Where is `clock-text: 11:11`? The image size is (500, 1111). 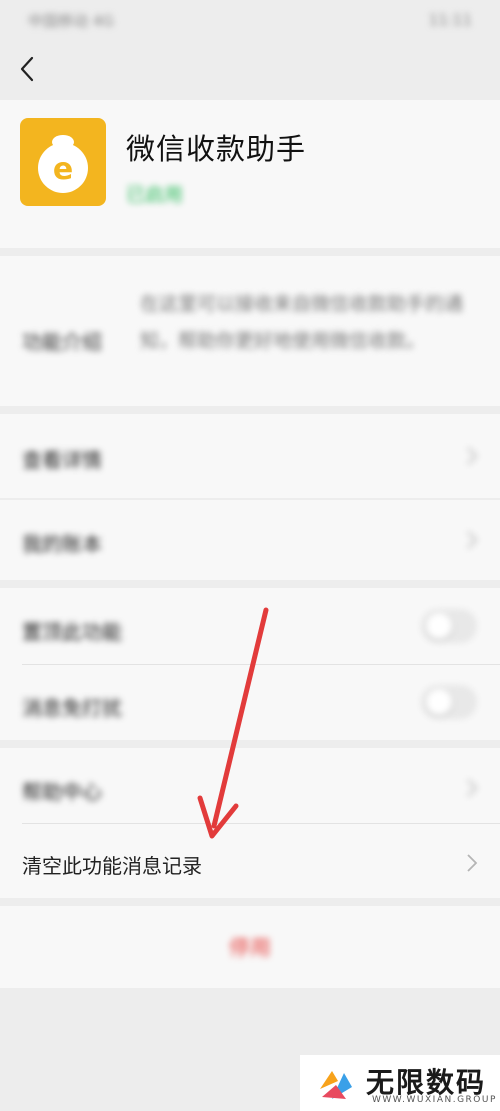 clock-text: 11:11 is located at coordinates (450, 20).